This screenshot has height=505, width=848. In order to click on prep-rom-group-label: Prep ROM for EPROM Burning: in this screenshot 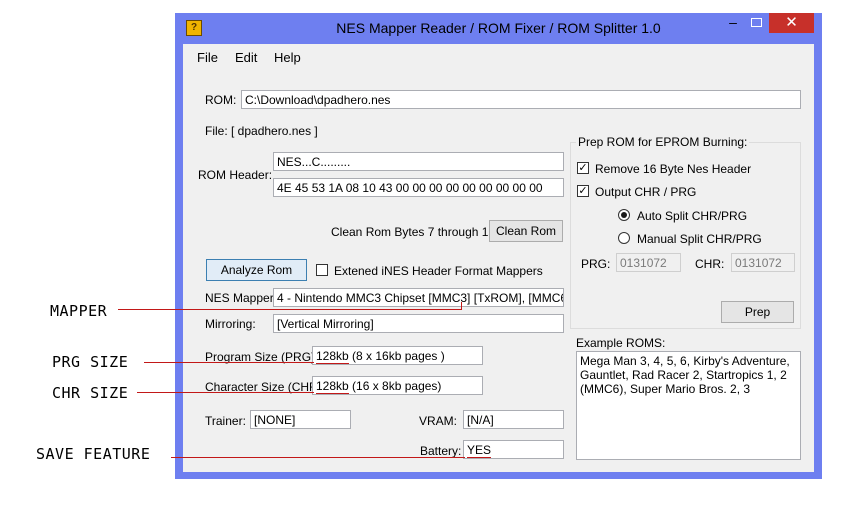, I will do `click(663, 142)`.